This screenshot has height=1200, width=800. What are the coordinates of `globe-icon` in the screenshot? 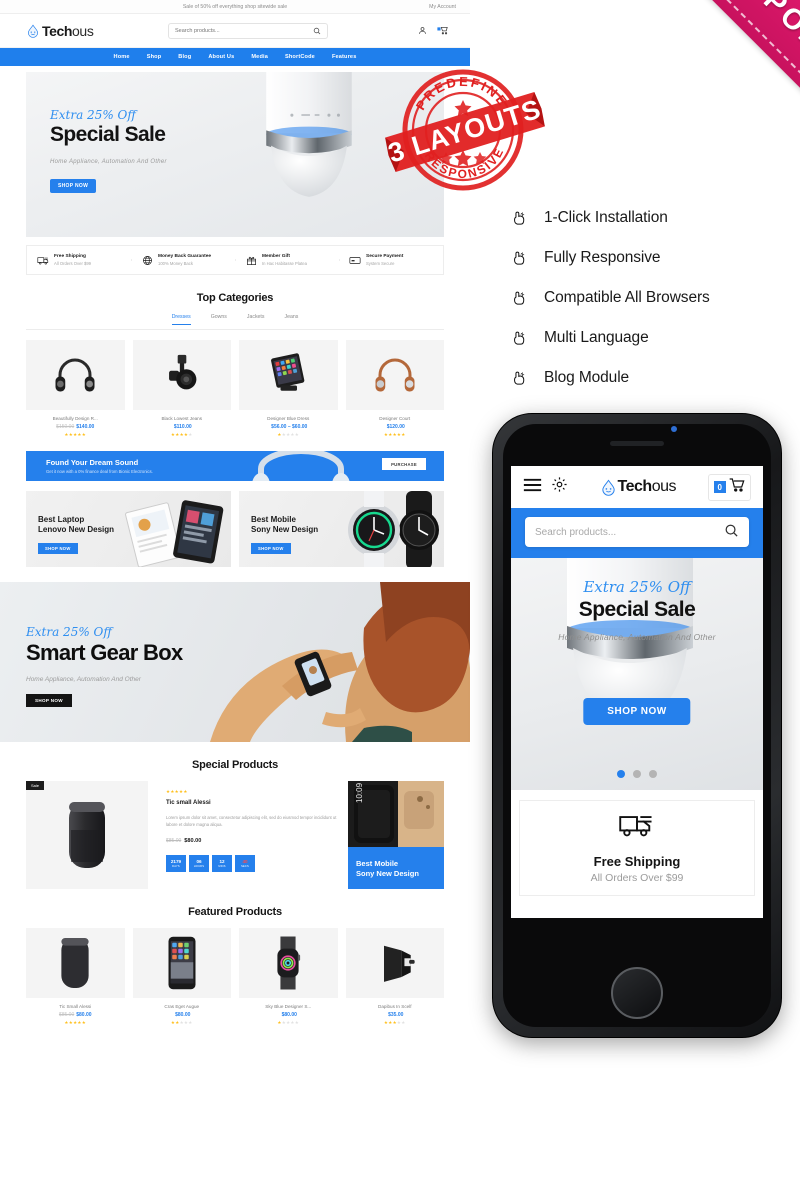 It's located at (147, 260).